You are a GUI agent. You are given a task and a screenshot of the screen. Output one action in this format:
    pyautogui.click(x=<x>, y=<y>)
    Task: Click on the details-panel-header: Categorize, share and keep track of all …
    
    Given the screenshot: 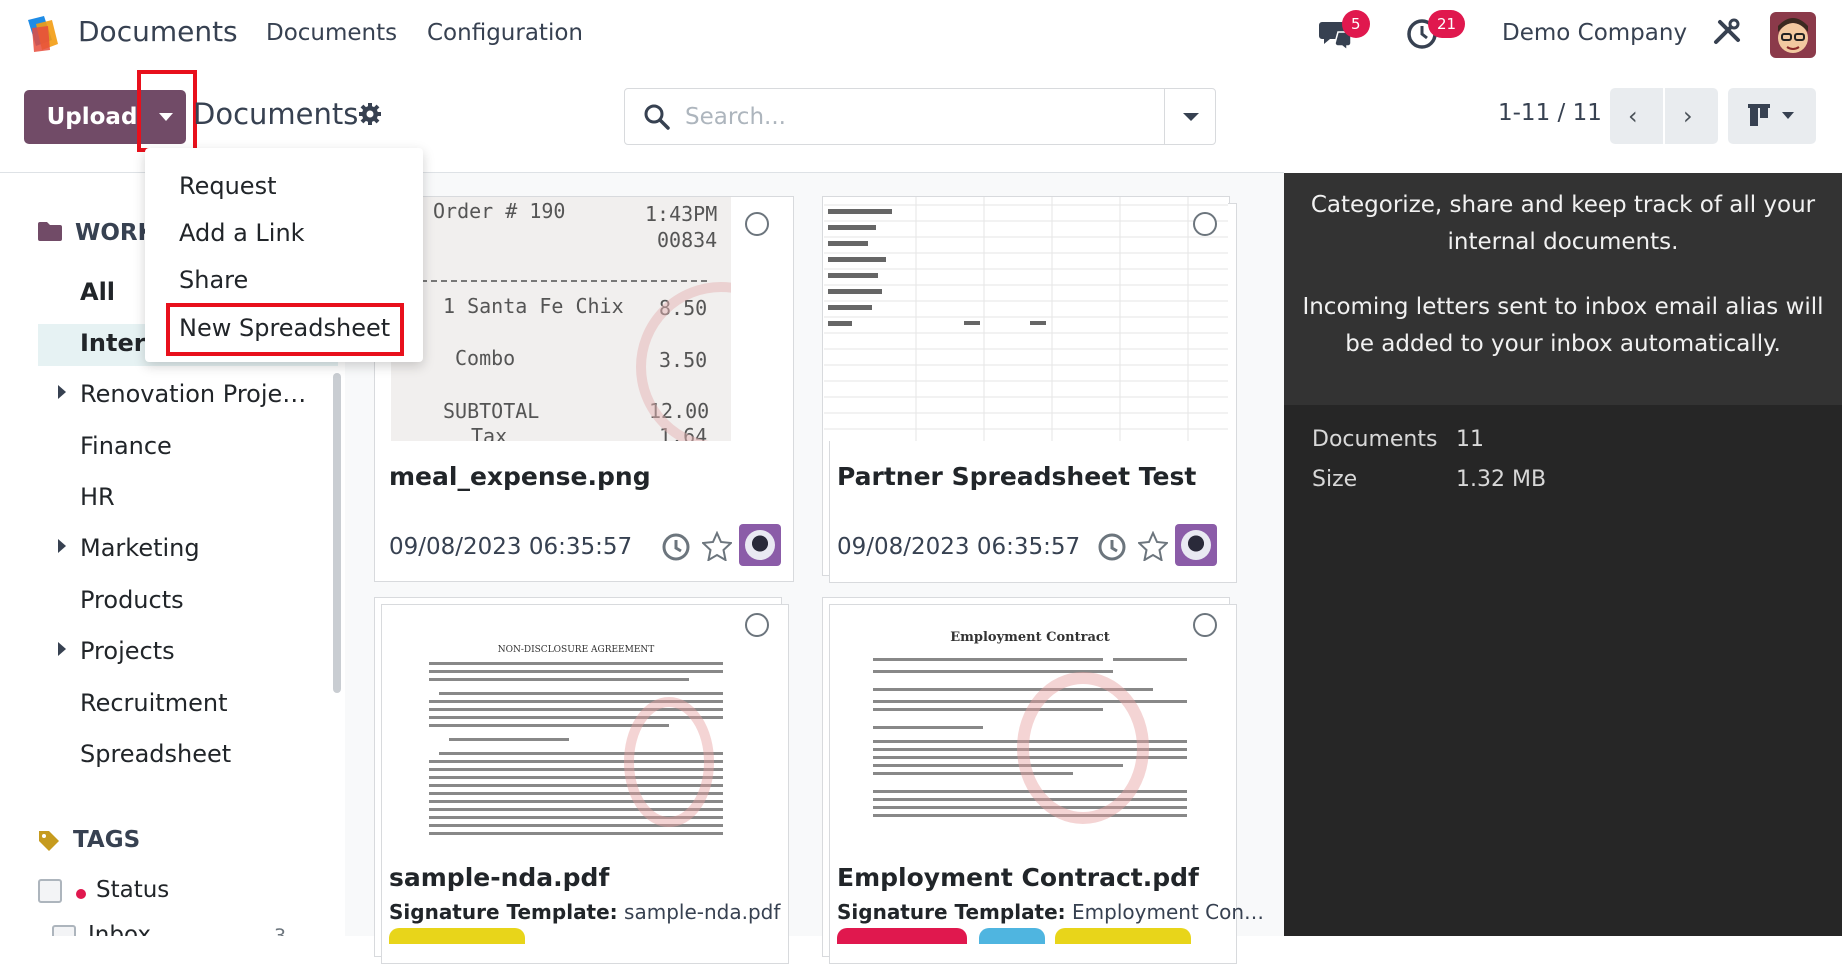 What is the action you would take?
    pyautogui.click(x=1563, y=289)
    